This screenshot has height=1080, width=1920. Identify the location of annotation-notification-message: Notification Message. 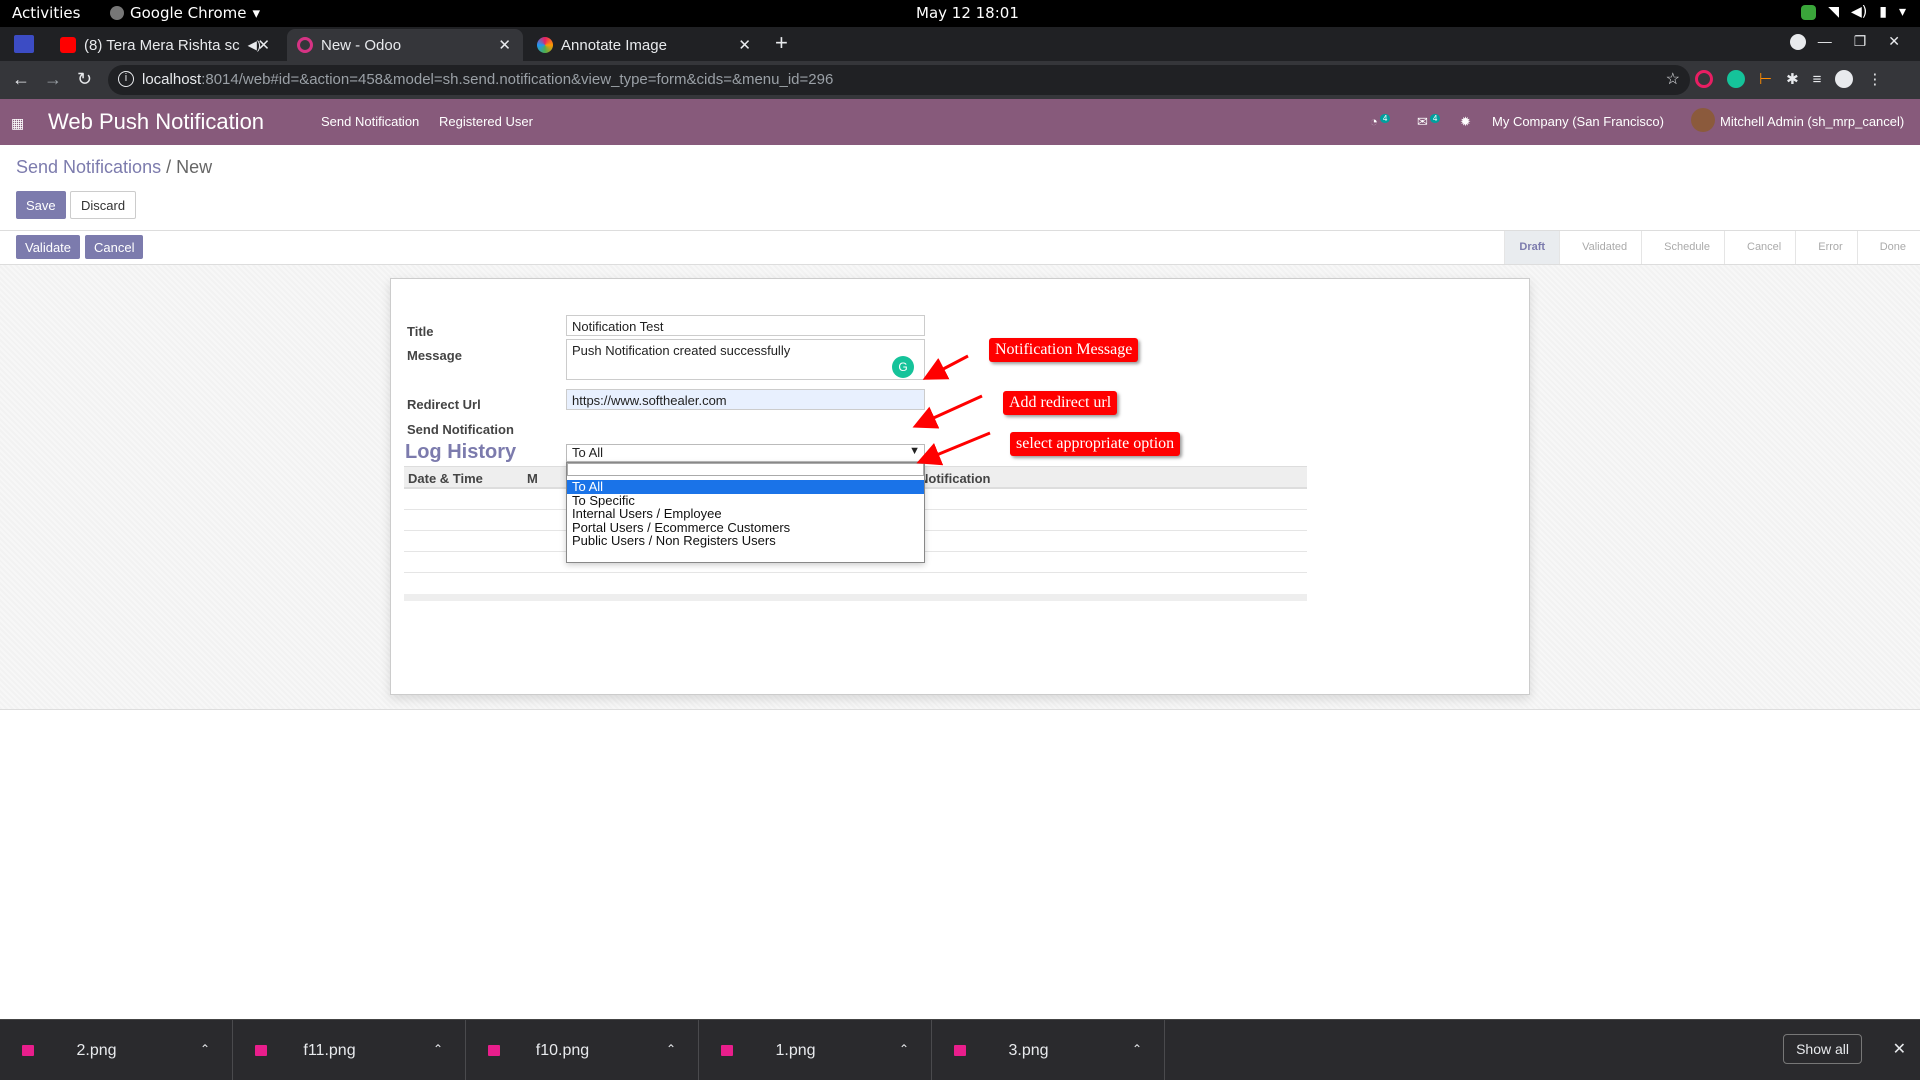
(1064, 350).